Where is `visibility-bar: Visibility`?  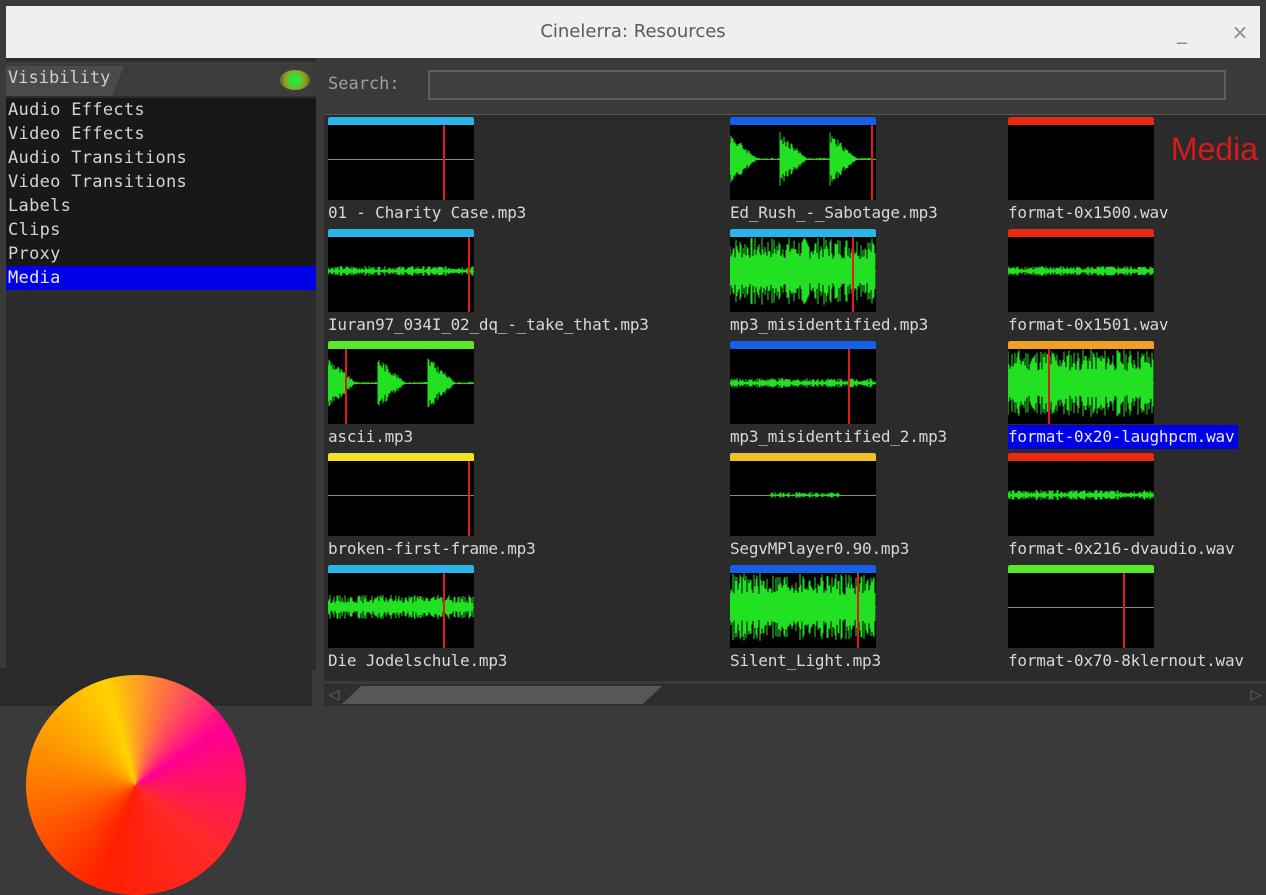 visibility-bar: Visibility is located at coordinates (161, 79).